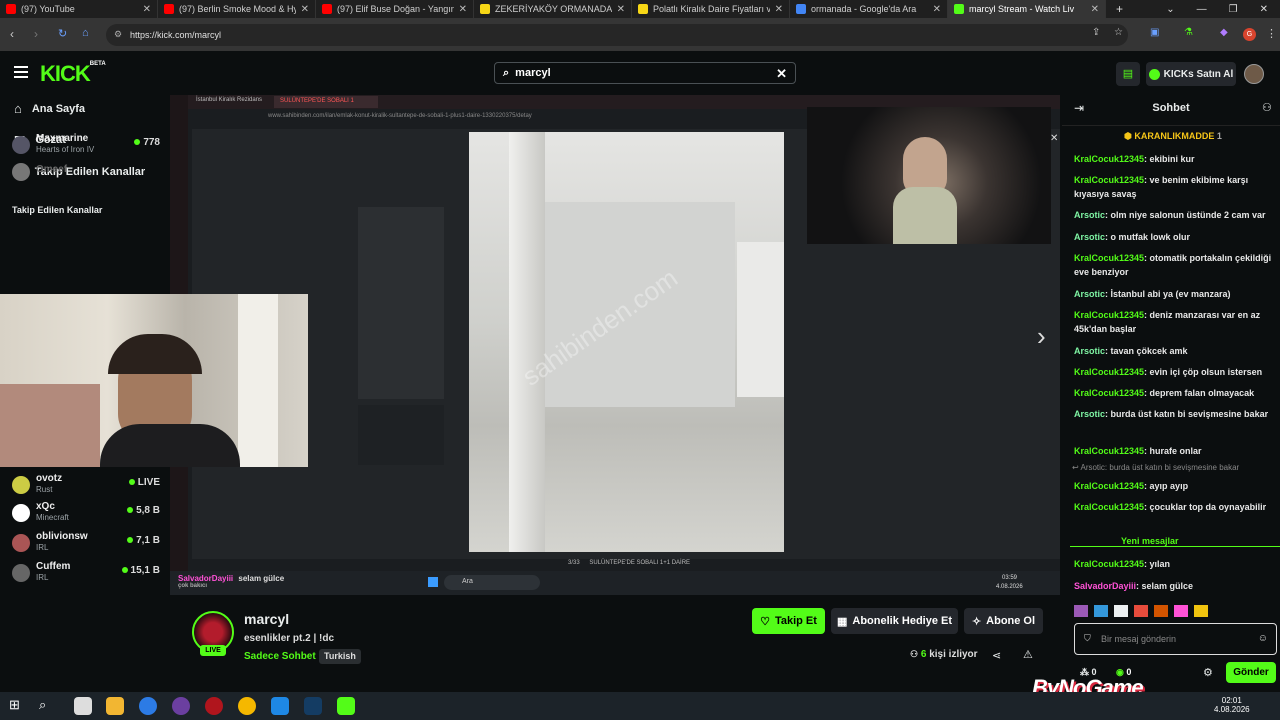 The width and height of the screenshot is (1280, 720). I want to click on gift-sub-button: ▦ Abonelik Hediye Et, so click(894, 621).